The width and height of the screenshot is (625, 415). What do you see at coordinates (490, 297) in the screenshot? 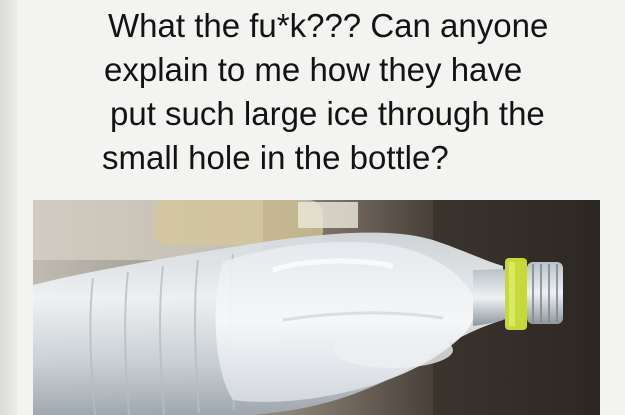
I see `bottle-neck` at bounding box center [490, 297].